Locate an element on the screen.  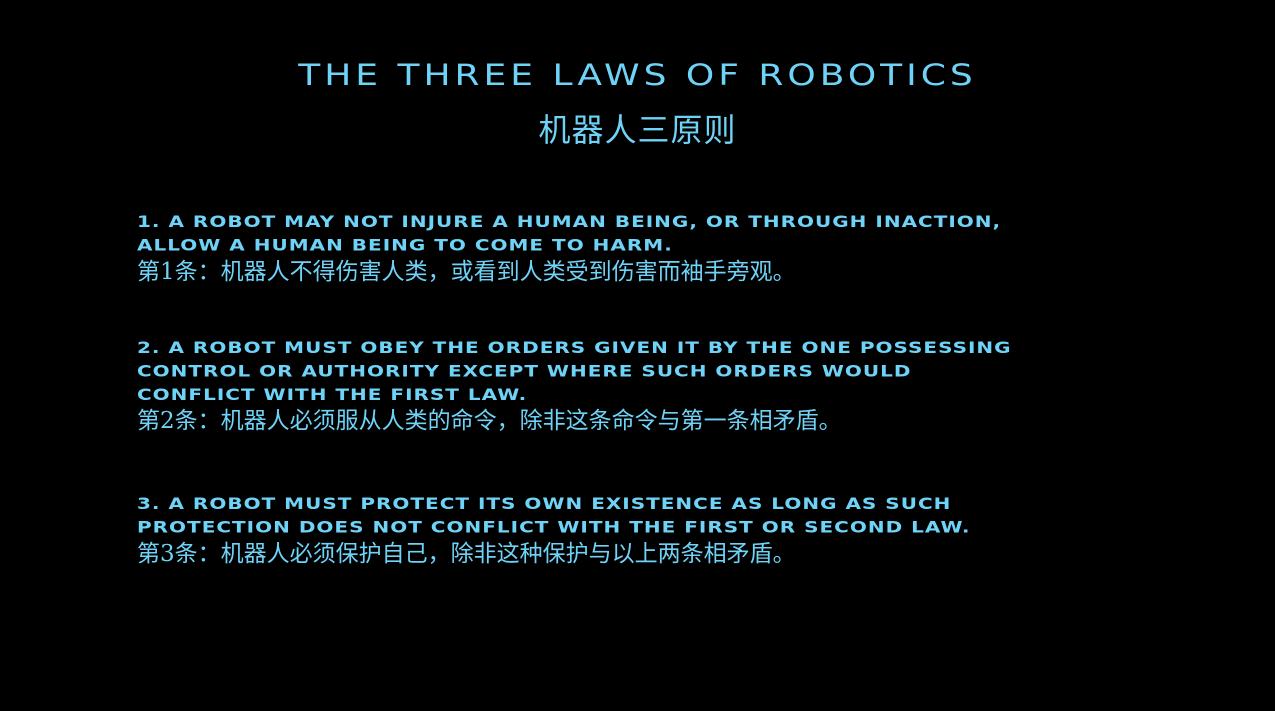
law-2-english-line-3: CONFLICT WITH THE FIRST LAW. is located at coordinates (332, 394).